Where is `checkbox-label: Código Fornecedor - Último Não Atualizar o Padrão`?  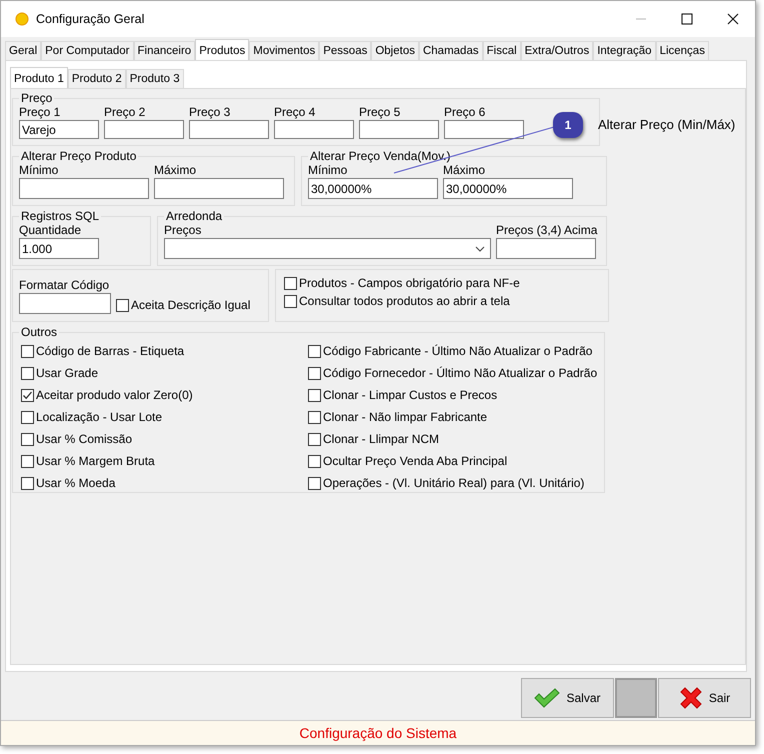 checkbox-label: Código Fornecedor - Último Não Atualizar o Padrão is located at coordinates (460, 373).